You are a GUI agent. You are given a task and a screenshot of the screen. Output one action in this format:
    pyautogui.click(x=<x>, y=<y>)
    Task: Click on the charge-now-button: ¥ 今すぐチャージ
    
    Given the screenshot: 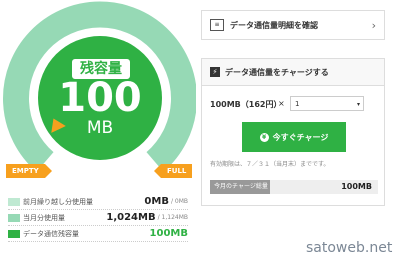 What is the action you would take?
    pyautogui.click(x=294, y=137)
    